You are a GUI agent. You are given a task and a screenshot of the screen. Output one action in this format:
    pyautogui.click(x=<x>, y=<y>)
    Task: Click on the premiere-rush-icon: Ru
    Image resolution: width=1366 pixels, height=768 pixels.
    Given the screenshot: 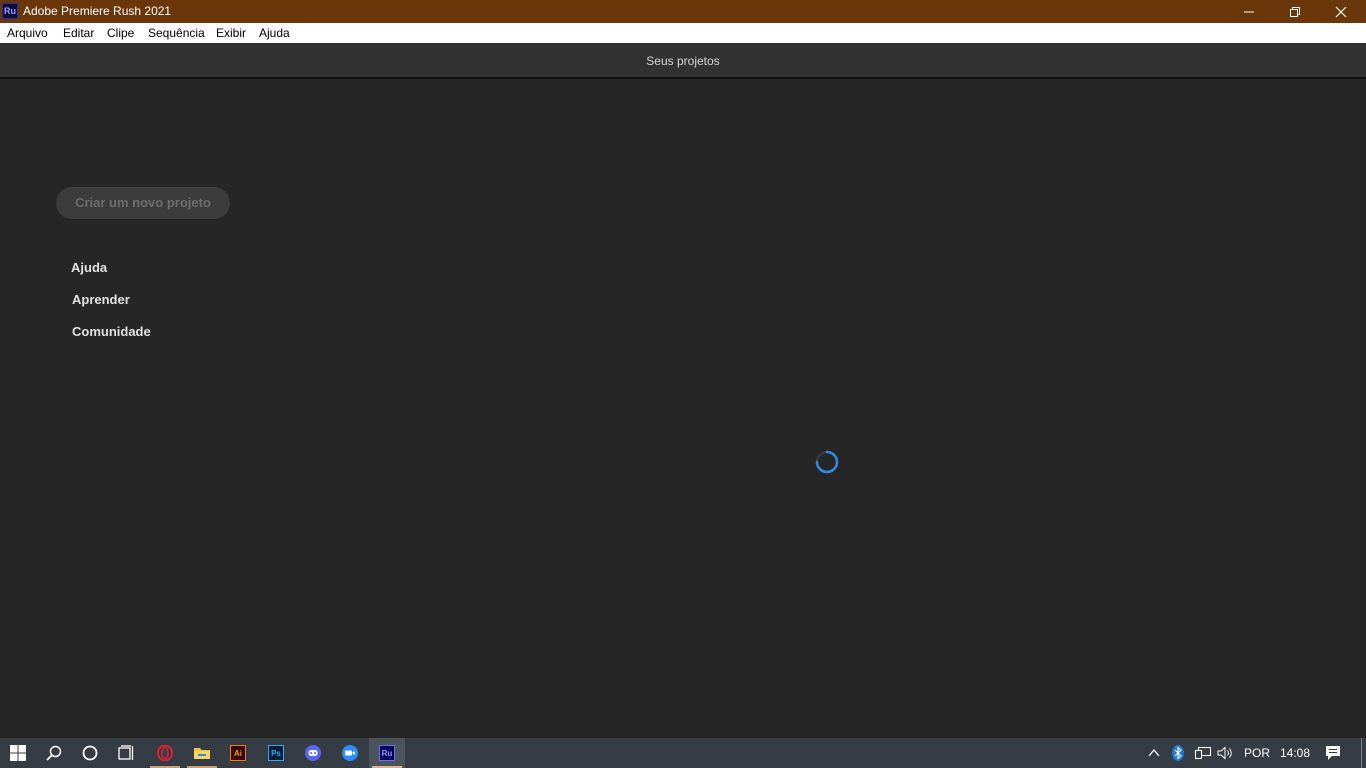 What is the action you would take?
    pyautogui.click(x=387, y=753)
    